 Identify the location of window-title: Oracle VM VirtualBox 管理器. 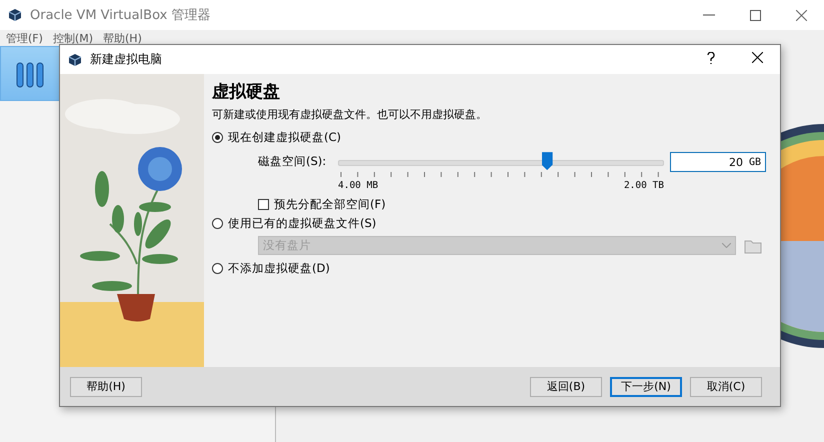
(121, 15).